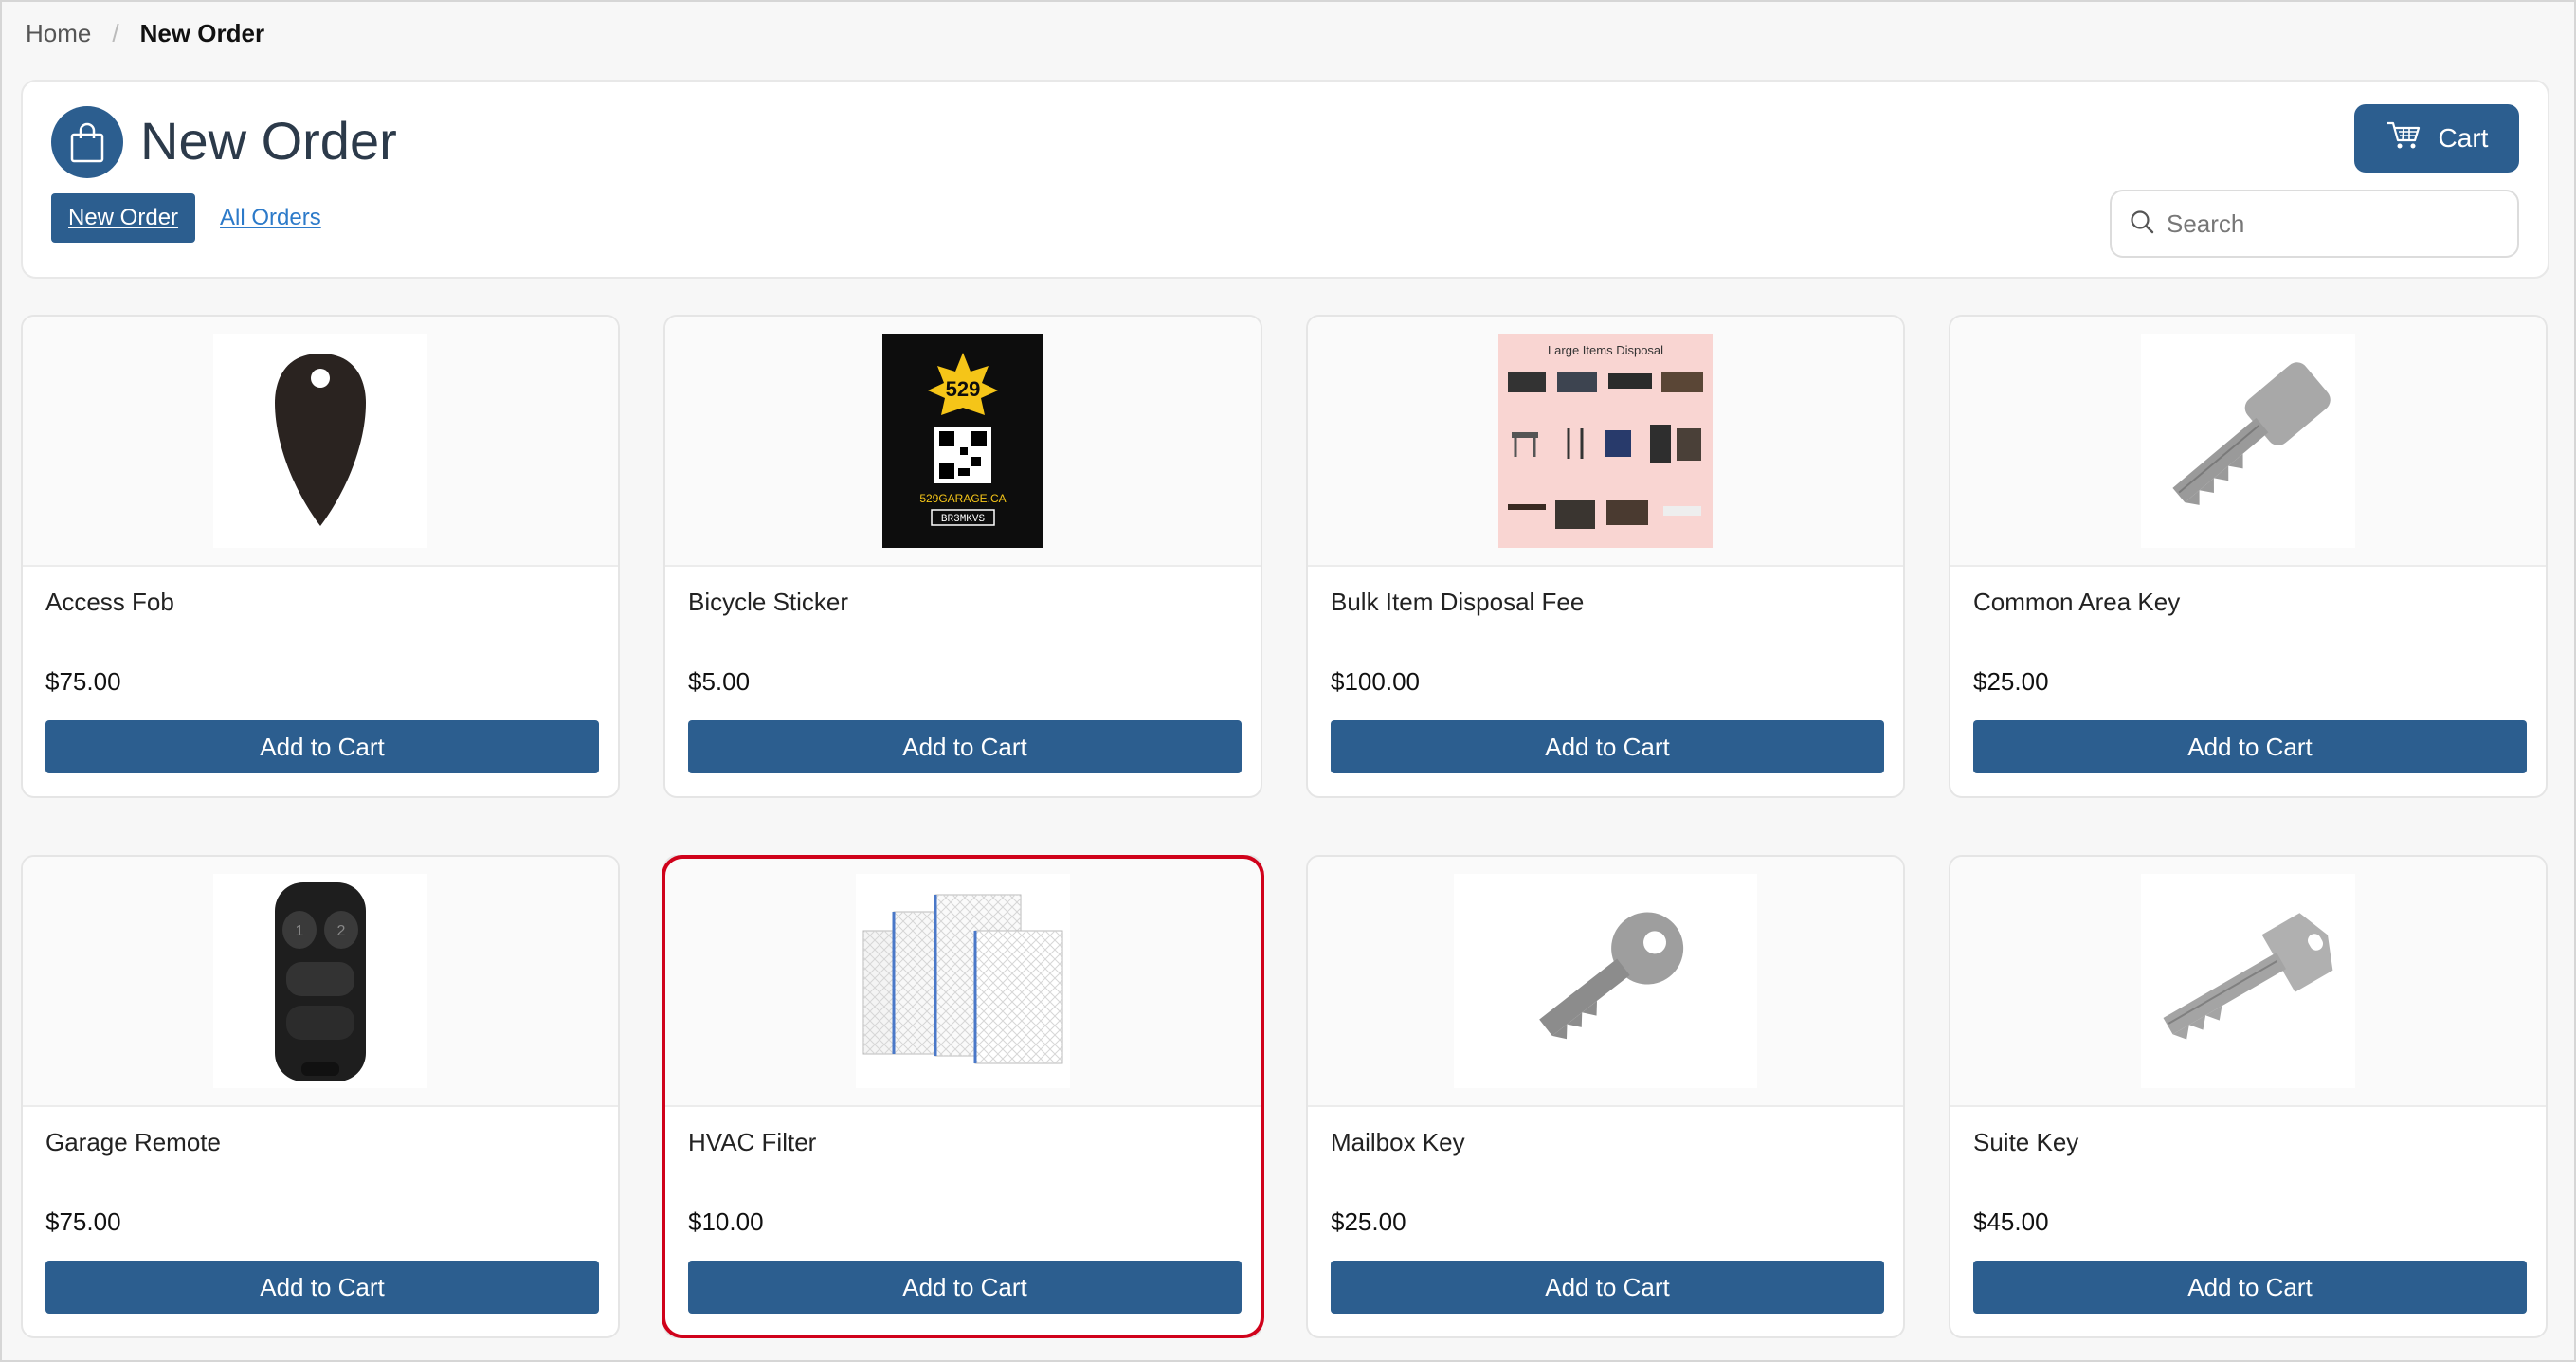 This screenshot has width=2576, height=1362. I want to click on product-price: $45.00, so click(2011, 1222).